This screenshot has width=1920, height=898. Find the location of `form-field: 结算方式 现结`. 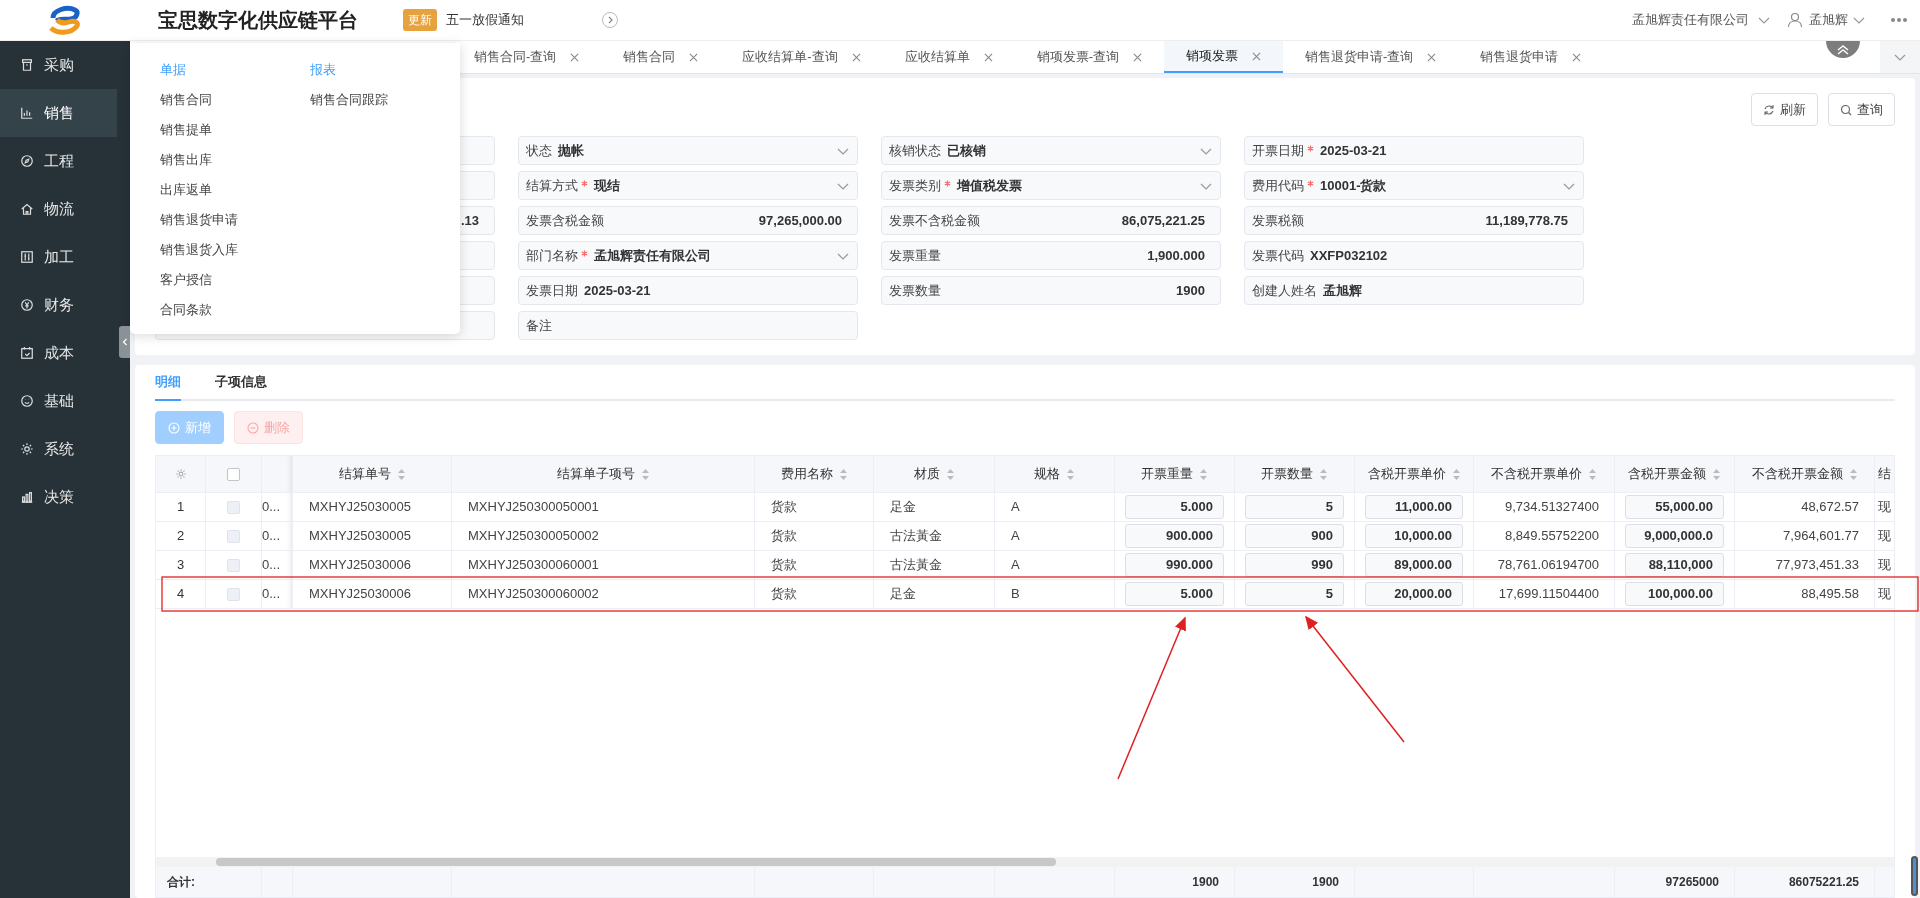

form-field: 结算方式 现结 is located at coordinates (688, 185).